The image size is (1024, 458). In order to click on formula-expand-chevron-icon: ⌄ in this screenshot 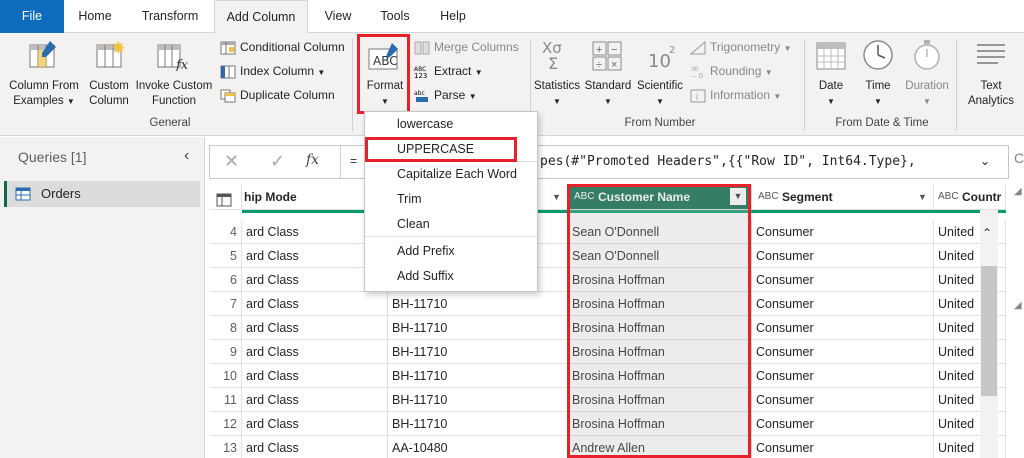, I will do `click(985, 161)`.